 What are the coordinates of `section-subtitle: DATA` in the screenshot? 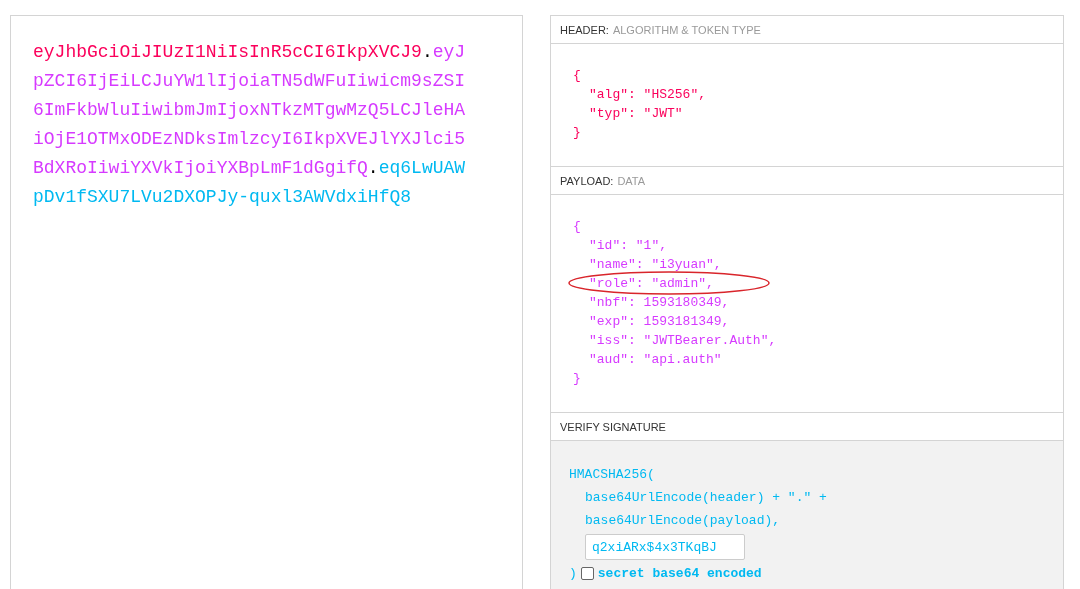 It's located at (631, 180).